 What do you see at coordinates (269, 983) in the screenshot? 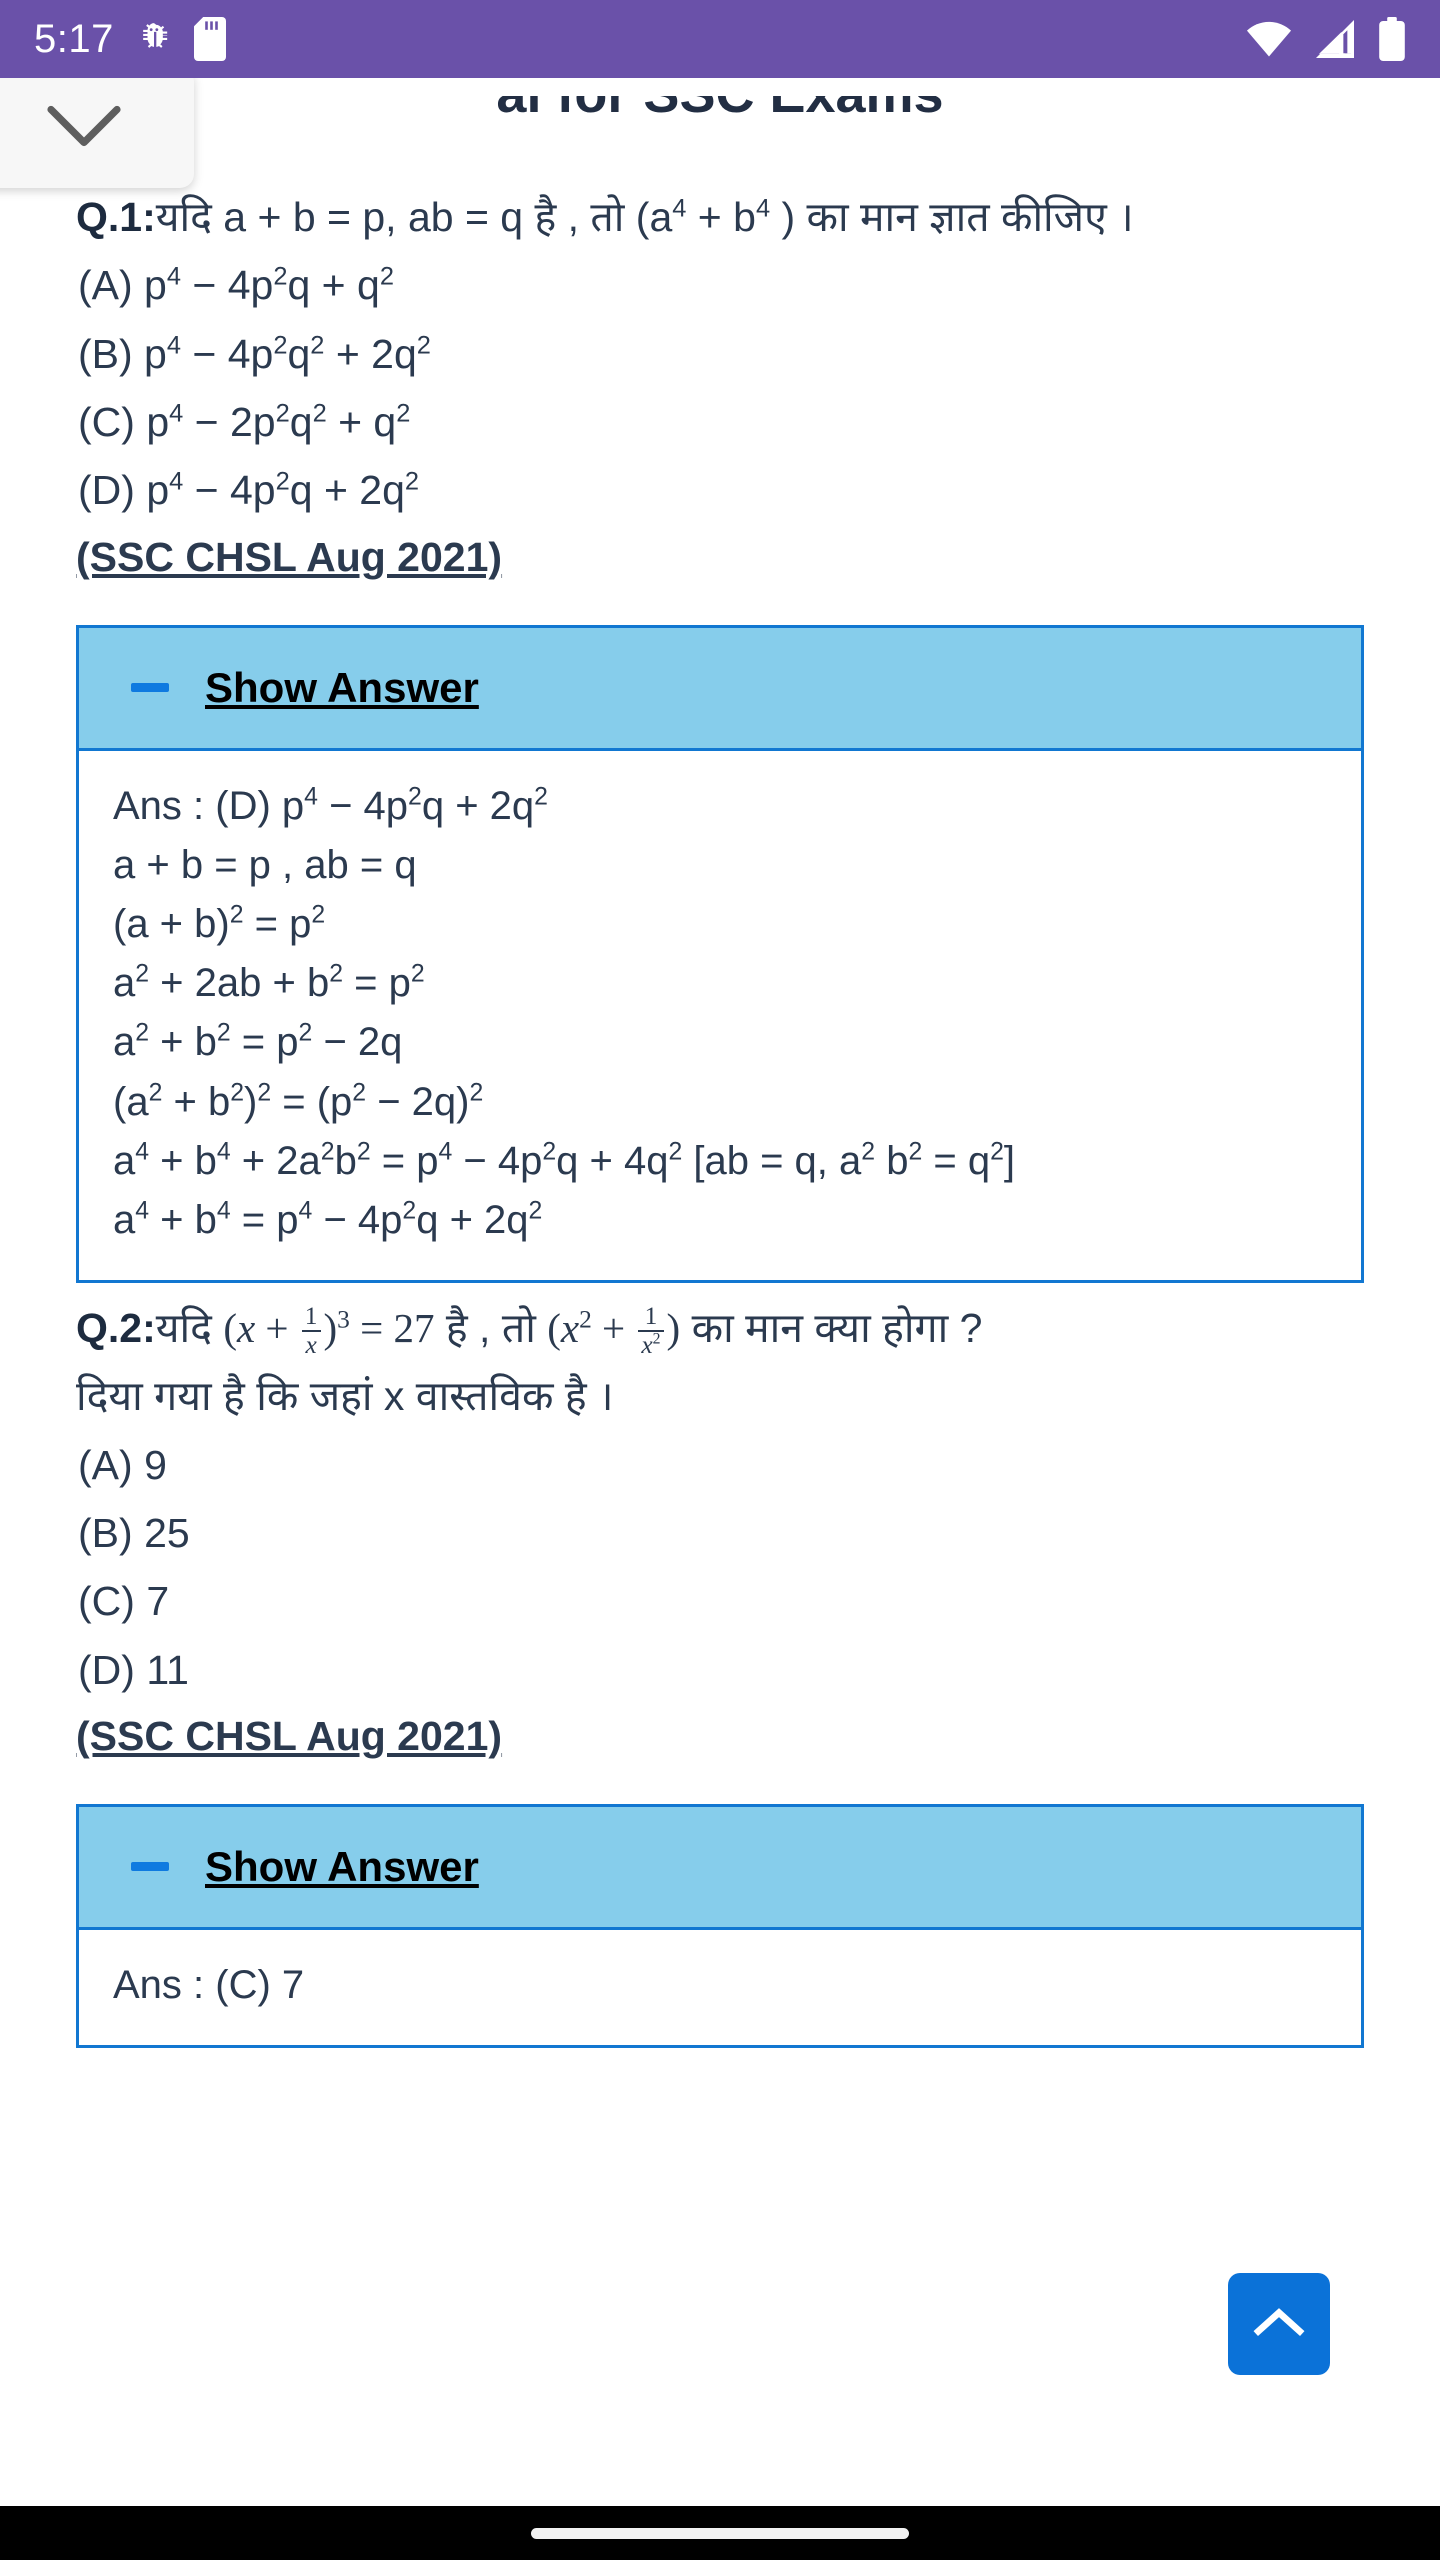
I see `solution-line: a2 + 2ab + b2 = p2` at bounding box center [269, 983].